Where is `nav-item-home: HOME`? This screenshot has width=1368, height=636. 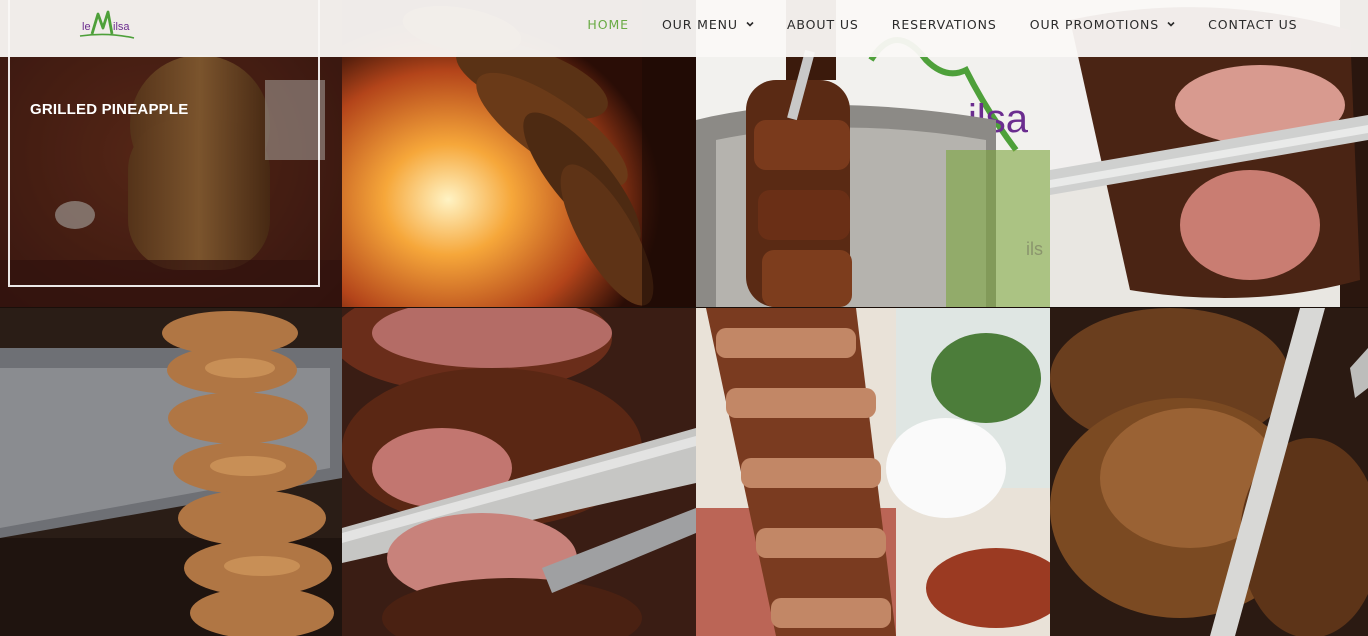 nav-item-home: HOME is located at coordinates (608, 24).